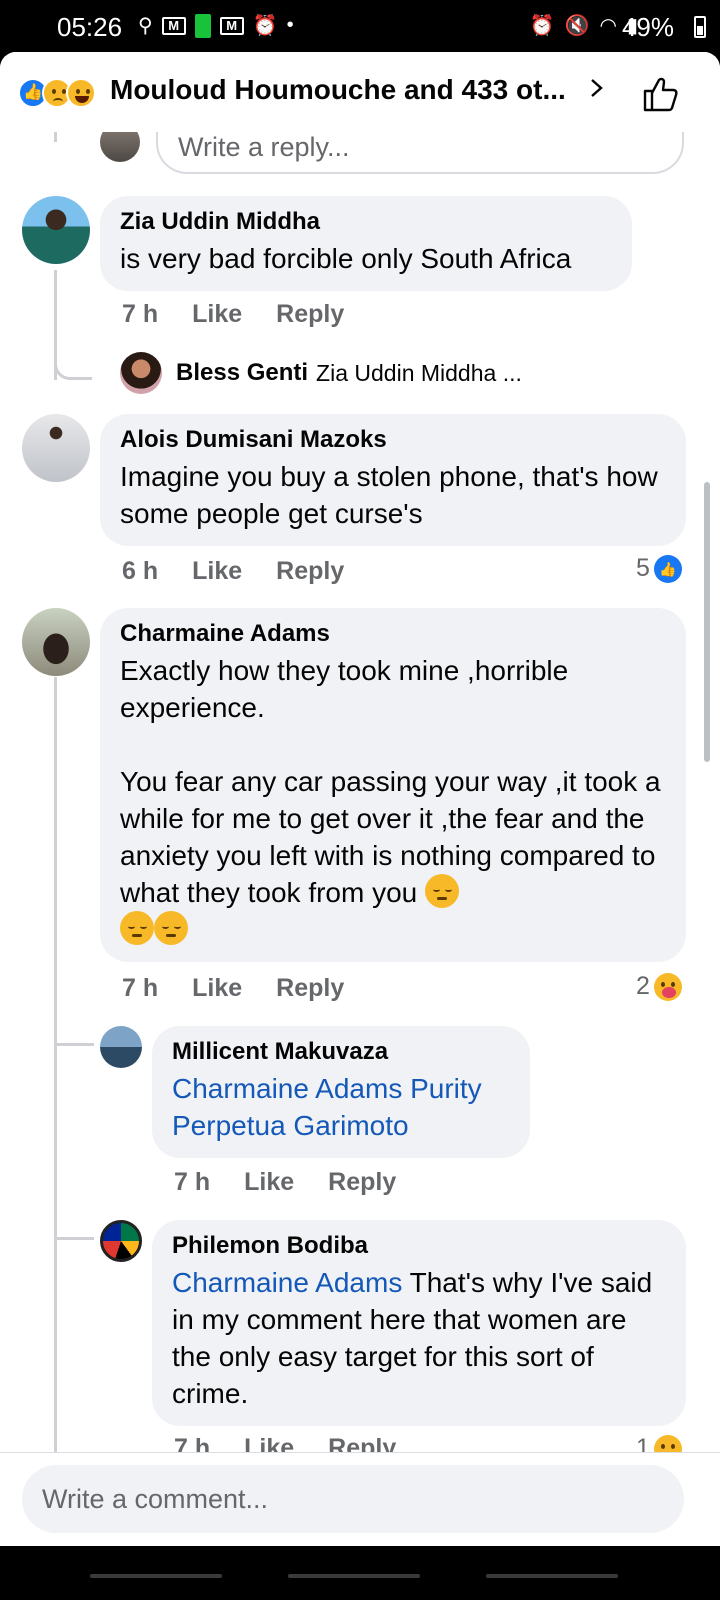 This screenshot has height=1600, width=720. I want to click on reply-author: Bless Genti, so click(242, 373).